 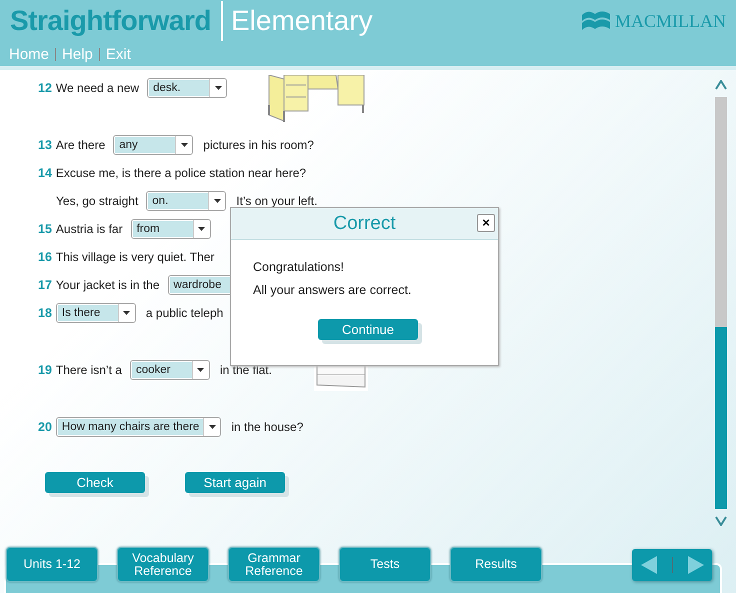 I want to click on scrollbar, so click(x=721, y=303).